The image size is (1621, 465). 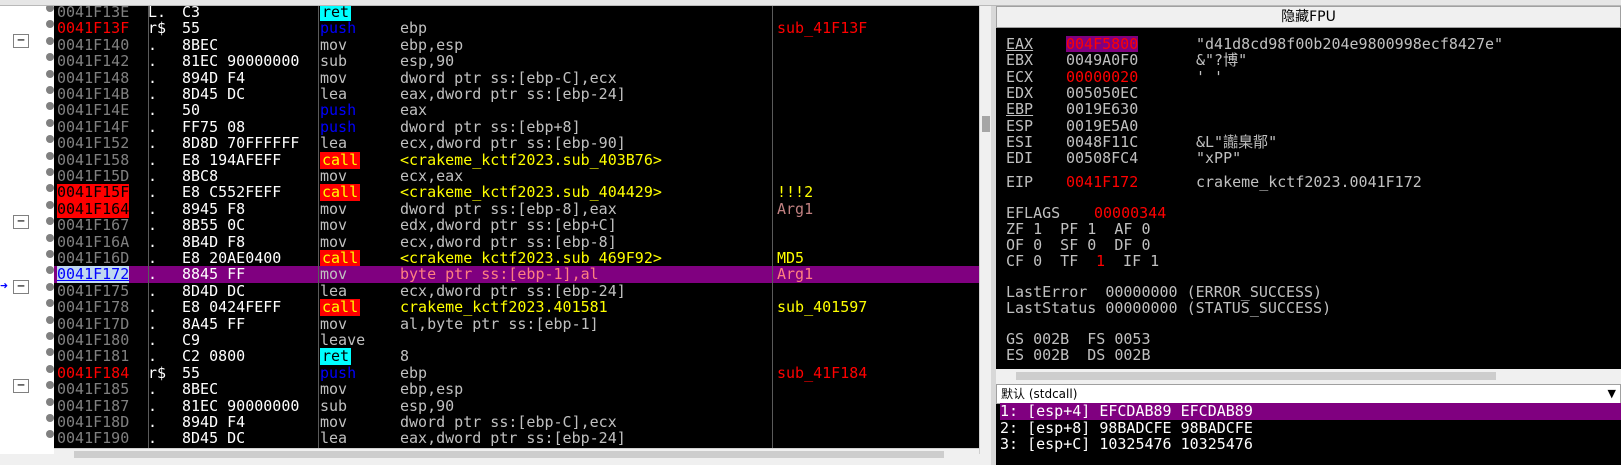 What do you see at coordinates (1102, 44) in the screenshot?
I see `register-value: 004F5800` at bounding box center [1102, 44].